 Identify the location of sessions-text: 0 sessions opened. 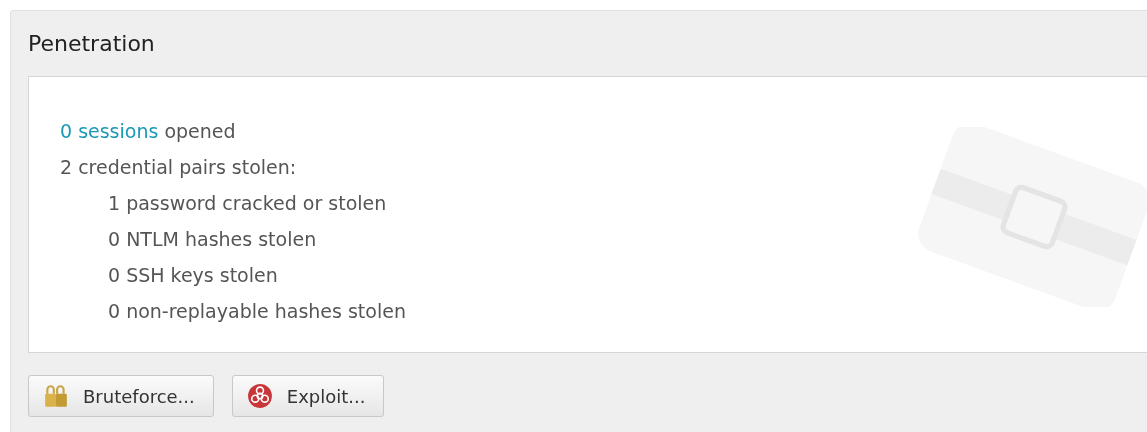
(148, 131).